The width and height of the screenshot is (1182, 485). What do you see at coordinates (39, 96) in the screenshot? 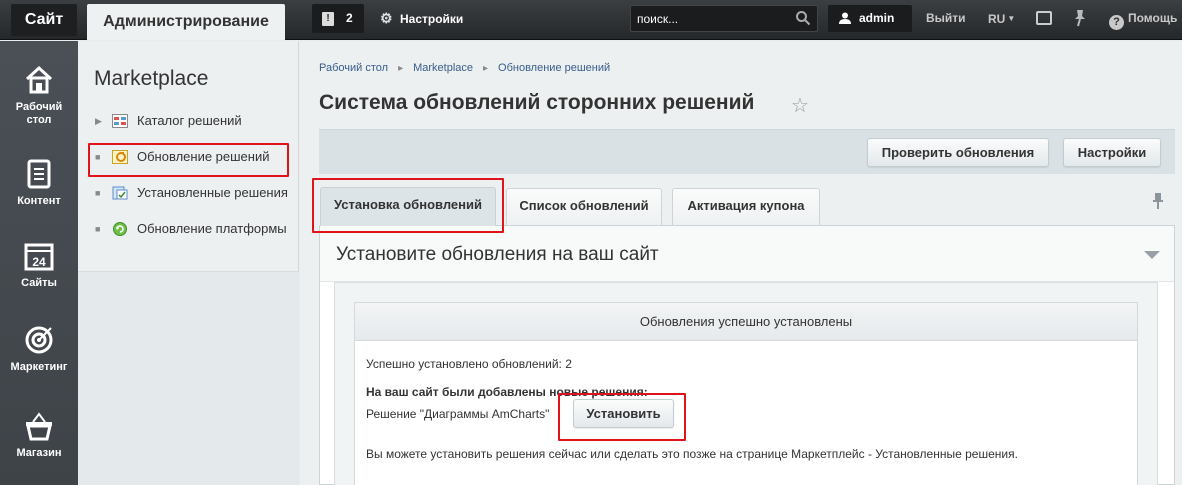
I see `sidebar-item-desktop: Рабочий стол` at bounding box center [39, 96].